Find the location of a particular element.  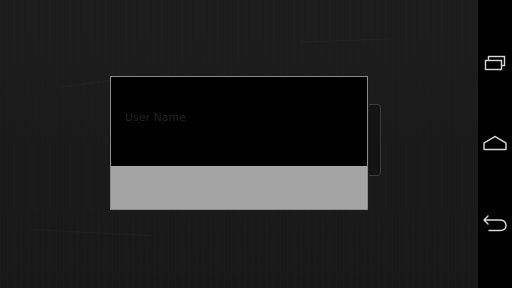

background-panel-edge is located at coordinates (375, 140).